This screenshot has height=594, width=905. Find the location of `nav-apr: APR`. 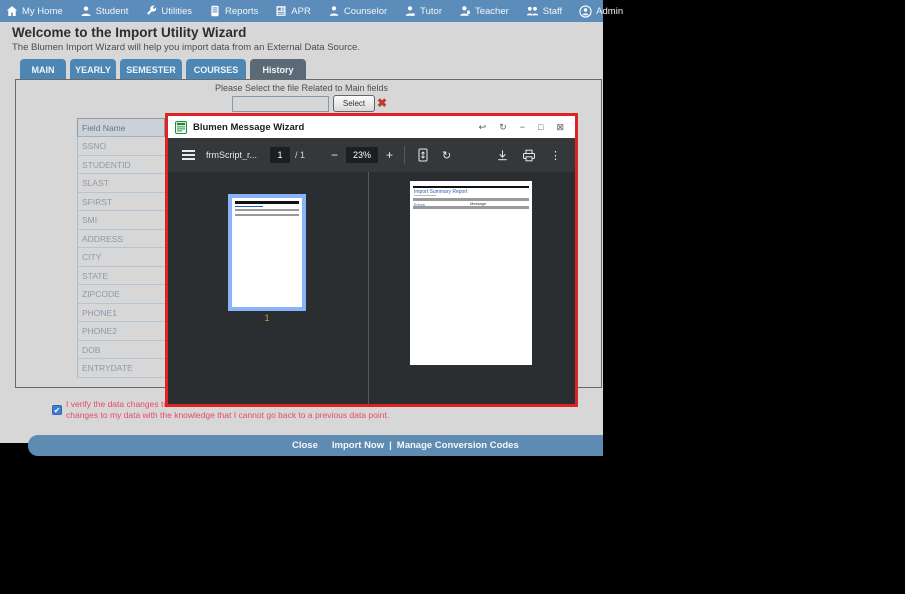

nav-apr: APR is located at coordinates (293, 11).